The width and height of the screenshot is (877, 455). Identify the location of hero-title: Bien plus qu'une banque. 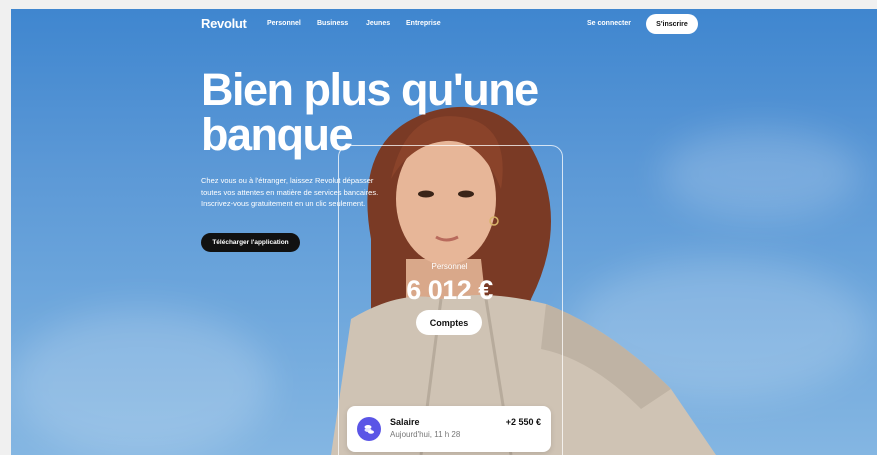
(411, 112).